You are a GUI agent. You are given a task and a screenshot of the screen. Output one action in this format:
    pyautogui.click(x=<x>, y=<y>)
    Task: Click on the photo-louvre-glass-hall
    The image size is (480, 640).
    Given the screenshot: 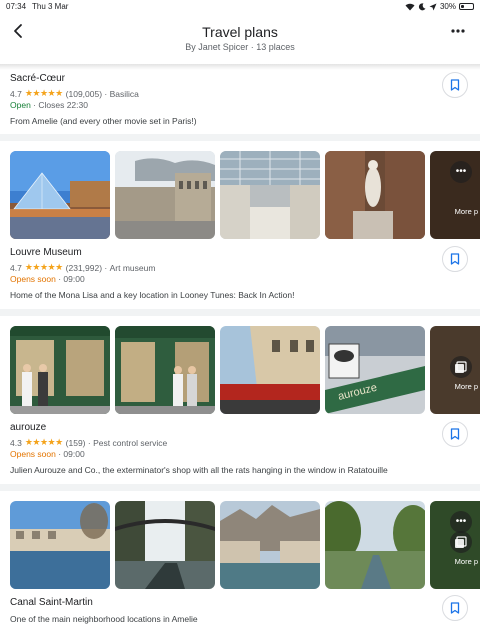 What is the action you would take?
    pyautogui.click(x=270, y=195)
    